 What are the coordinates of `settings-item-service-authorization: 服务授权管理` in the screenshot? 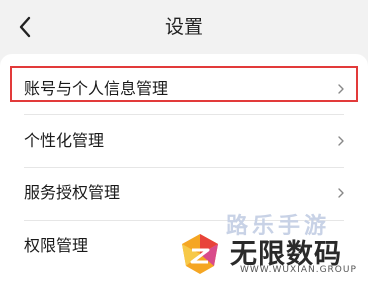 It's located at (184, 193).